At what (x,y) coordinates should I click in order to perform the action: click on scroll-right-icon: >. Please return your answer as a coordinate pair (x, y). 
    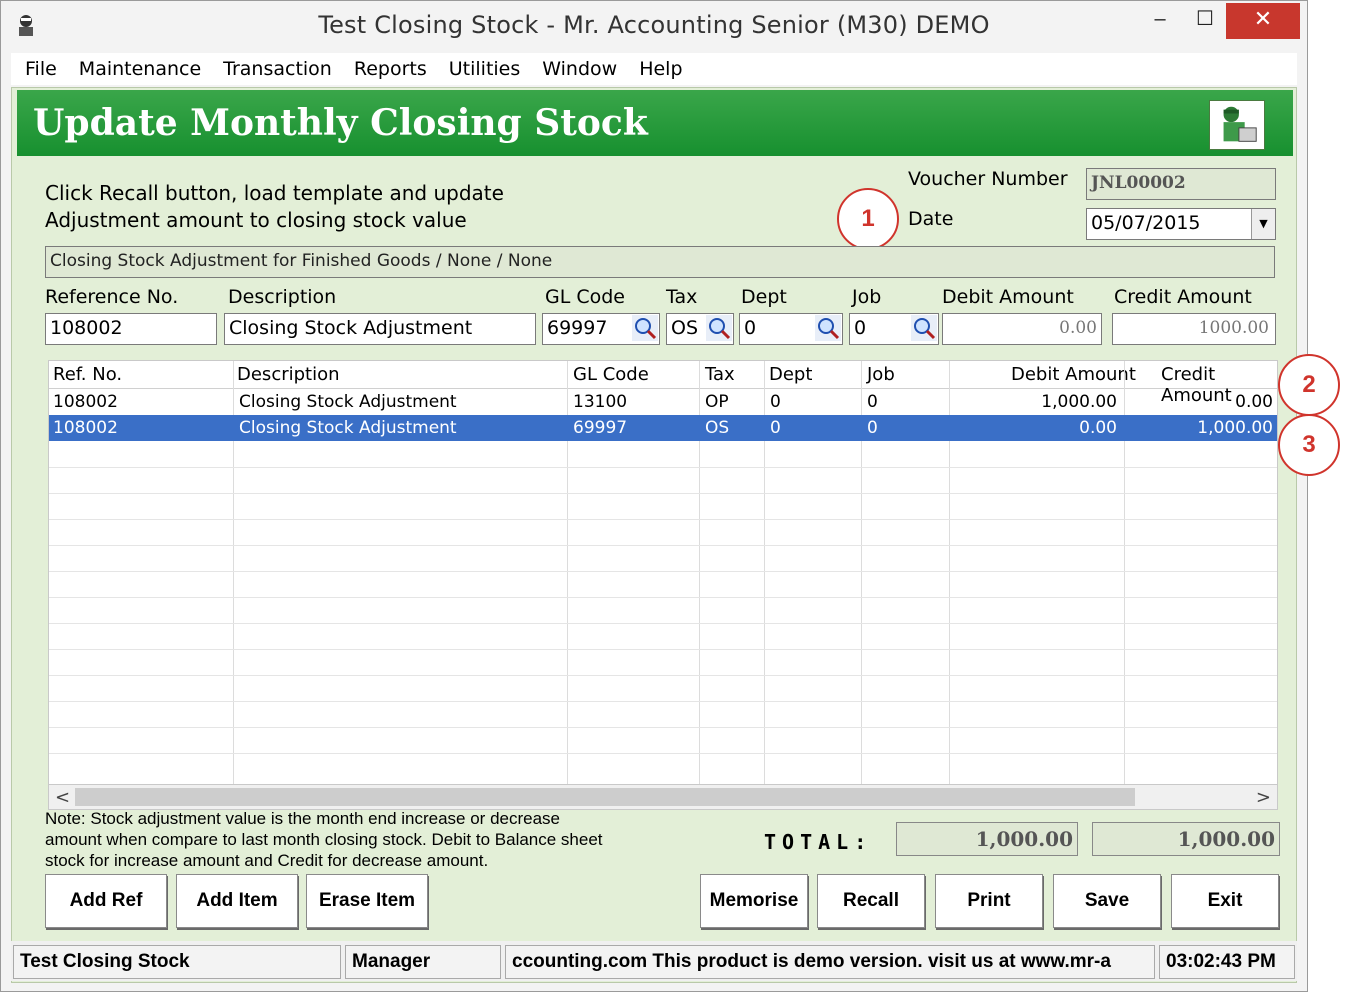
    Looking at the image, I should click on (1263, 797).